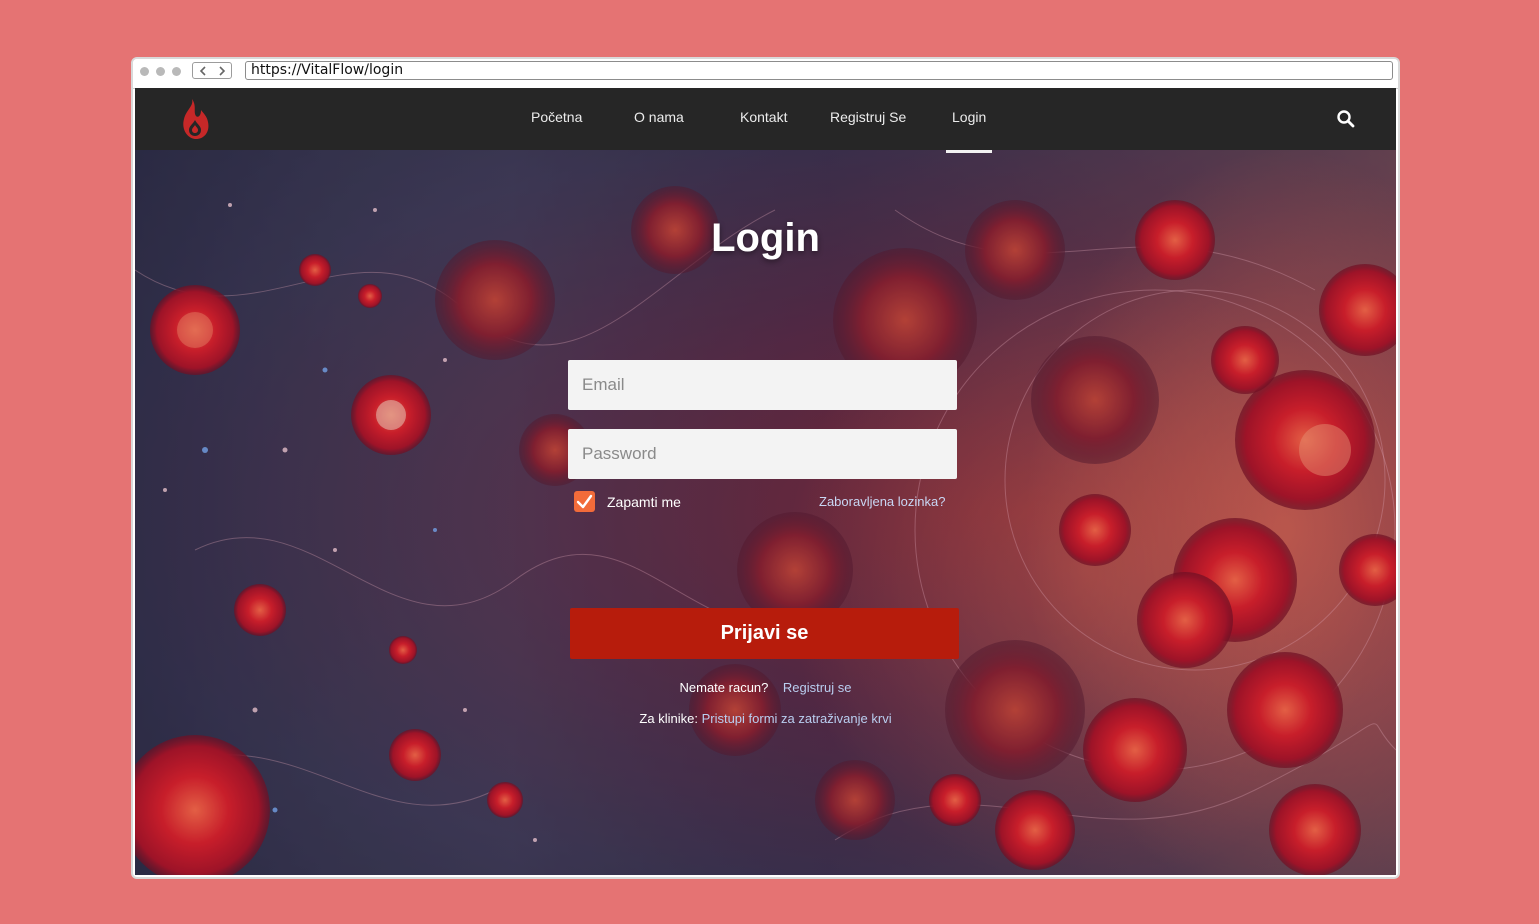 This screenshot has height=924, width=1539. I want to click on nav-item-pocetna: Početna, so click(556, 119).